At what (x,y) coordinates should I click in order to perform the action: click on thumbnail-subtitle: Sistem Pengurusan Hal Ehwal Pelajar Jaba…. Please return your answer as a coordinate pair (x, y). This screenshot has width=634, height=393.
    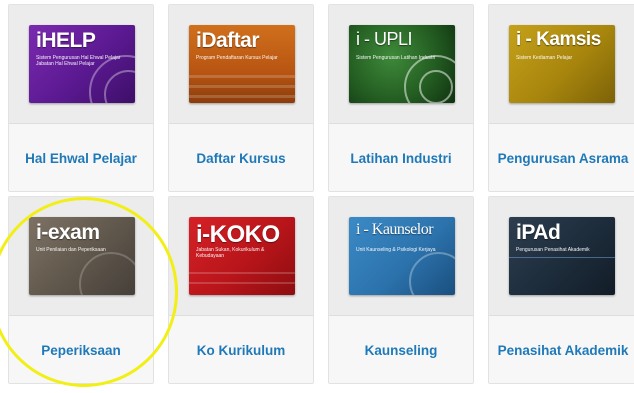
    Looking at the image, I should click on (78, 61).